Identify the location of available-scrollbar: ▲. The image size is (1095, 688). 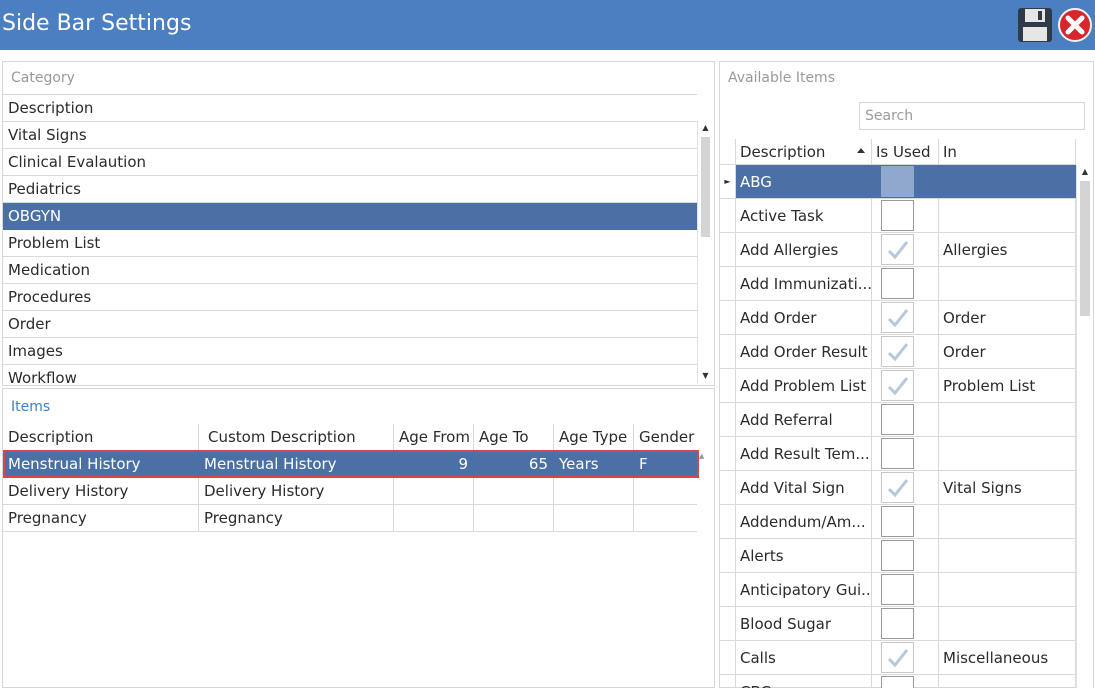
(1084, 426).